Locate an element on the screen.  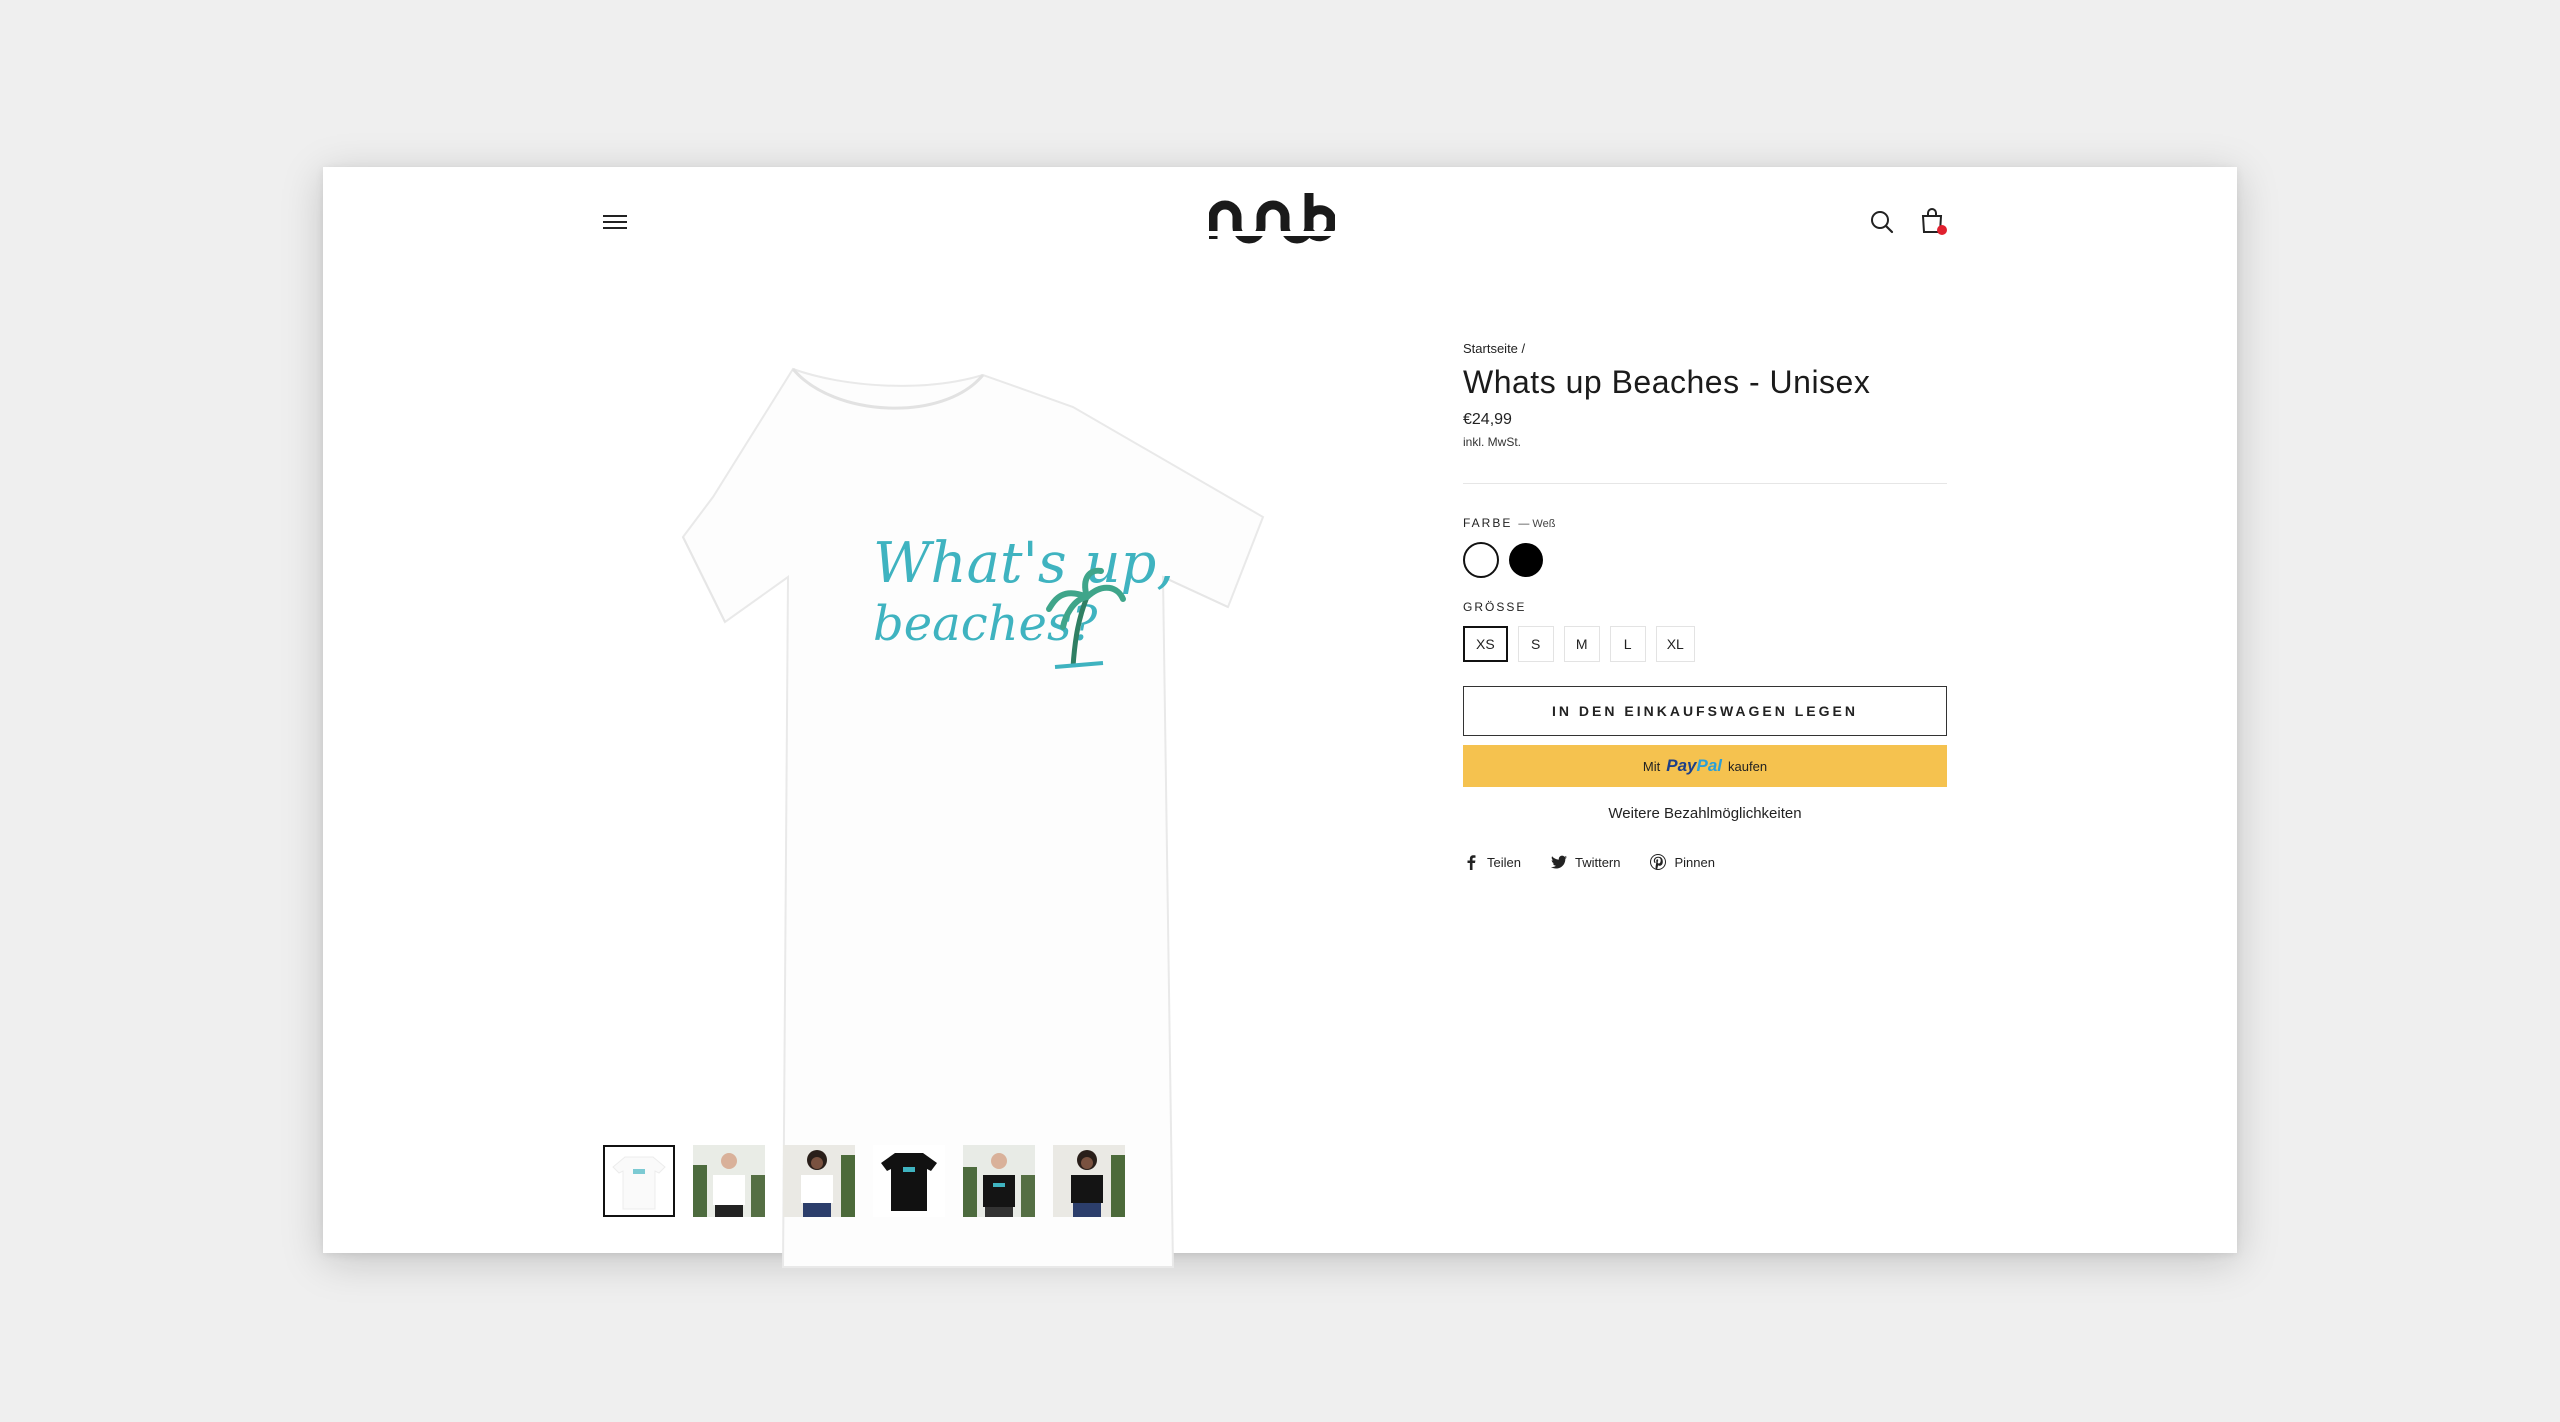
share-twitter: Twittern is located at coordinates (1585, 862).